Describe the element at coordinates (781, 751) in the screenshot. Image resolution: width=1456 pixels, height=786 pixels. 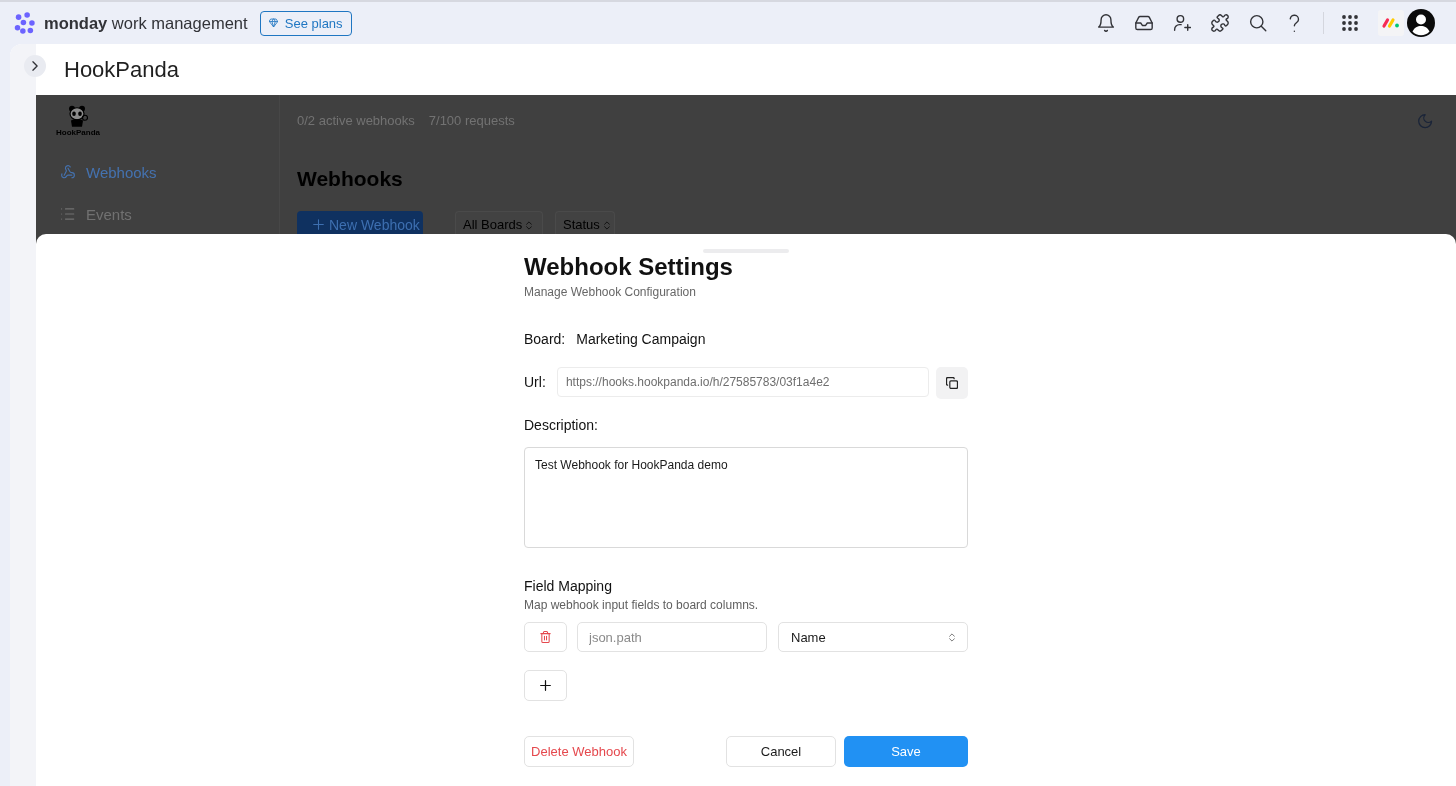
I see `cancel-button: Cancel` at that location.